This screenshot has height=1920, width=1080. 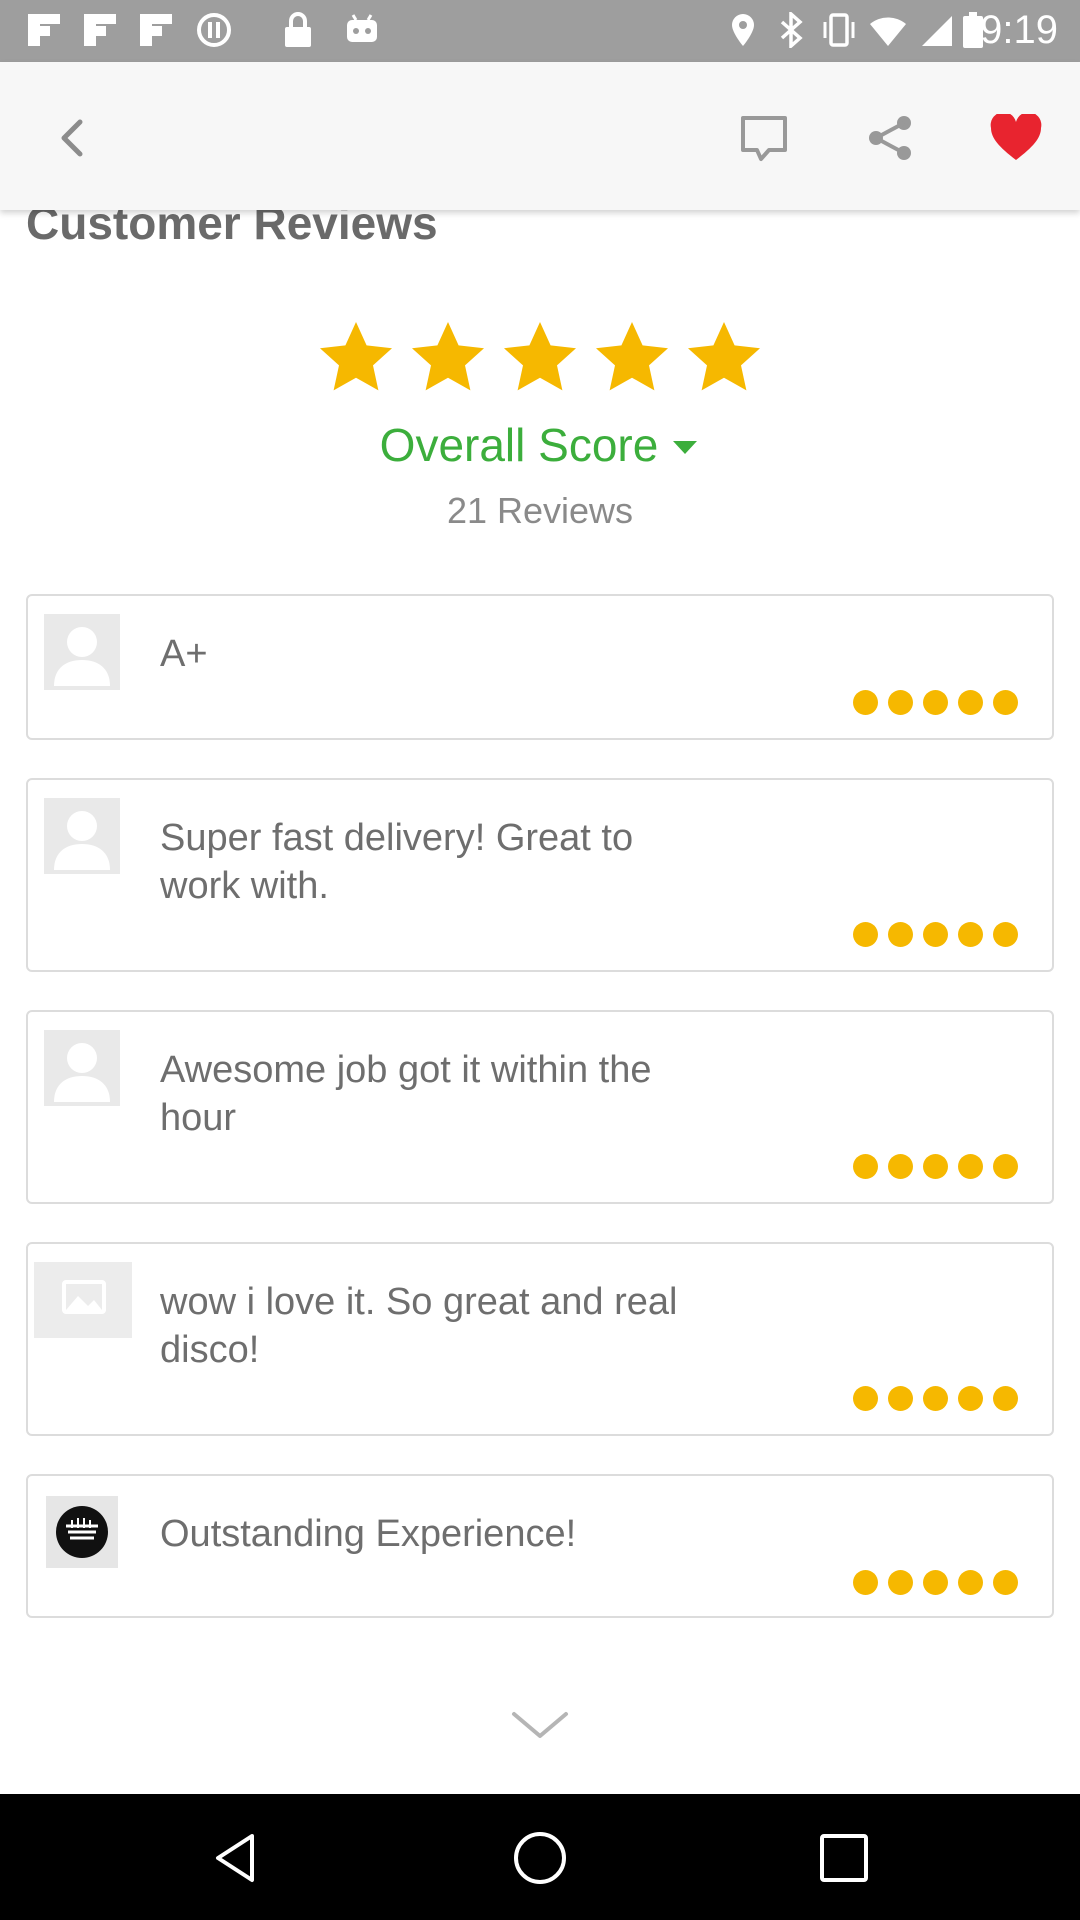 I want to click on review-text: Super fast delivery! Great to work with., so click(x=397, y=862).